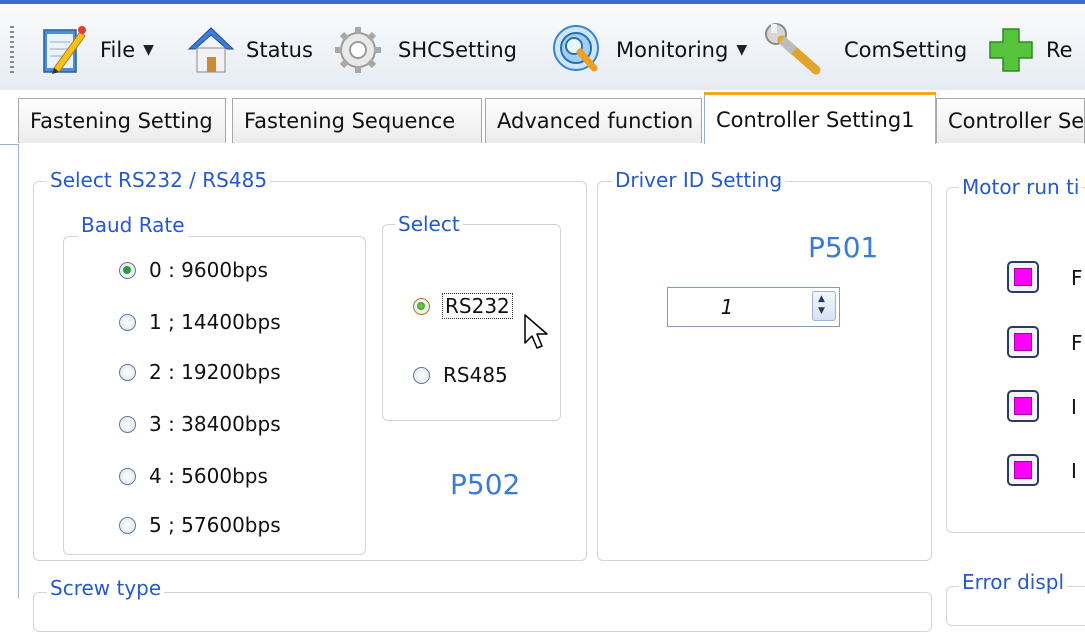  I want to click on baud-option-5600: 4 : 5600bps, so click(193, 476).